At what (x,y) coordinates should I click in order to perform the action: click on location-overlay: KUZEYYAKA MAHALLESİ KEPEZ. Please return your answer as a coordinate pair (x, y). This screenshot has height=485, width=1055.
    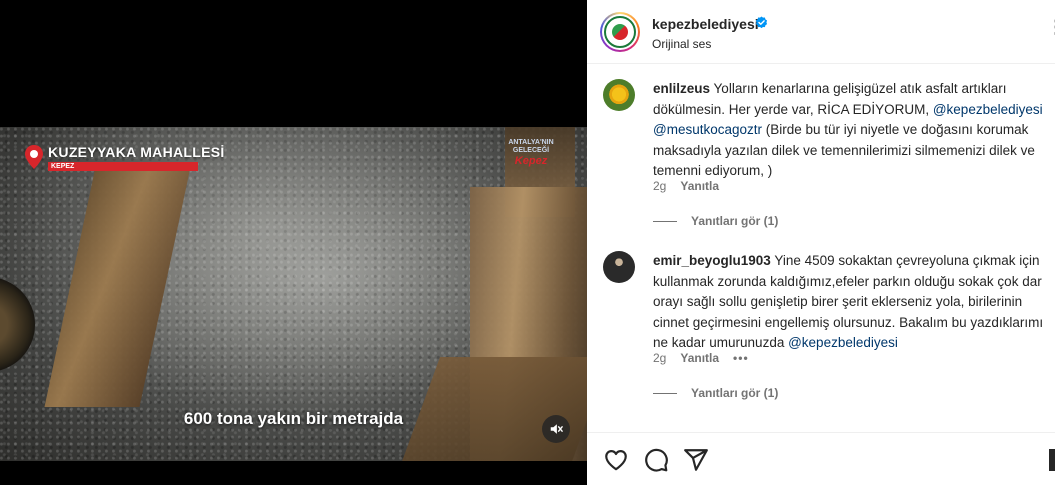
    Looking at the image, I should click on (124, 157).